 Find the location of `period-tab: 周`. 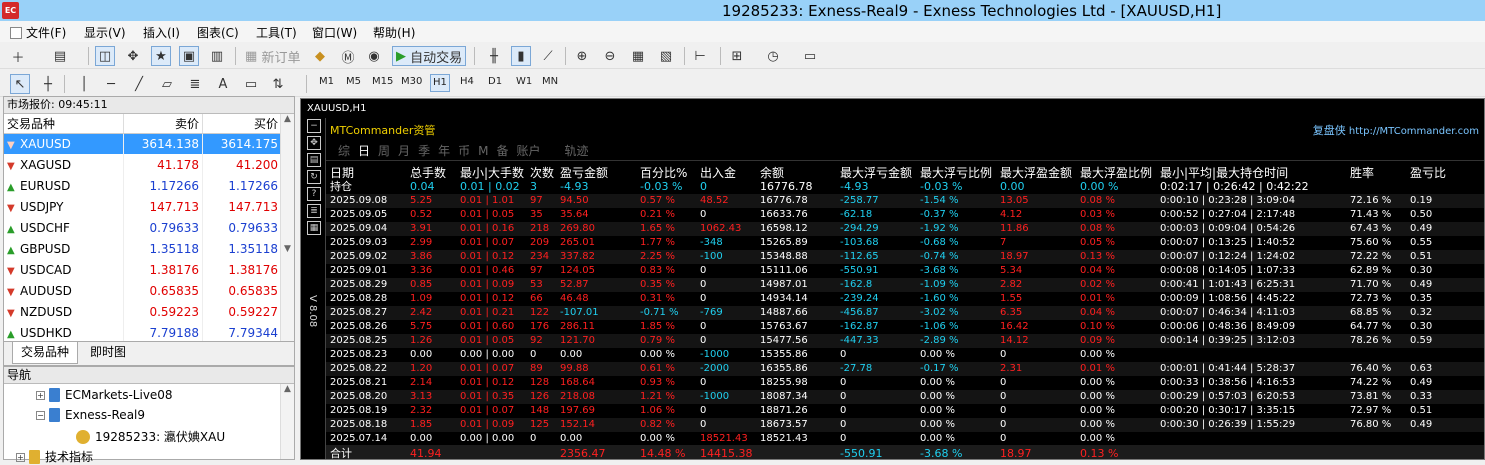

period-tab: 周 is located at coordinates (384, 151).